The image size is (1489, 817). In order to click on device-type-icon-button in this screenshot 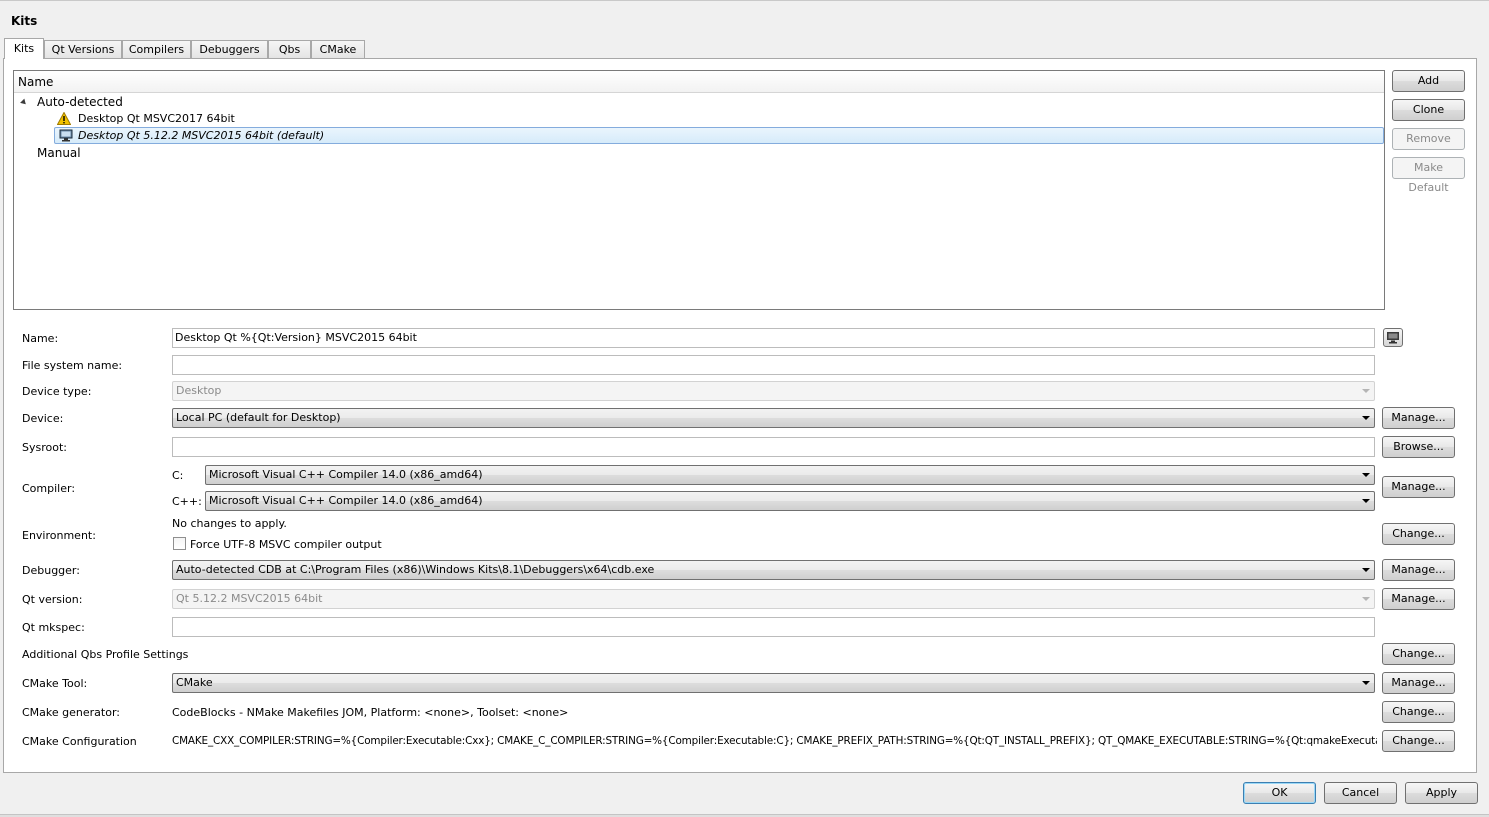, I will do `click(1393, 337)`.